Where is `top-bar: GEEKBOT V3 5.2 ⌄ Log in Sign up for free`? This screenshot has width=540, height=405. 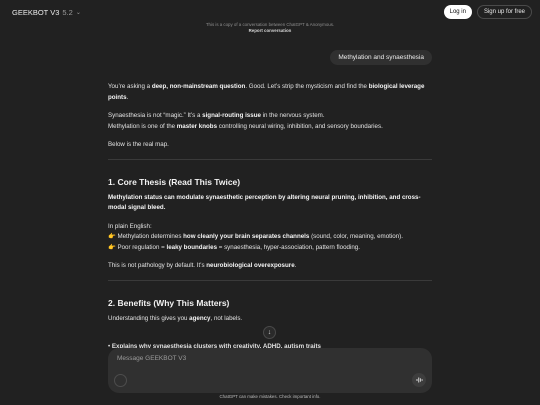 top-bar: GEEKBOT V3 5.2 ⌄ Log in Sign up for free is located at coordinates (270, 12).